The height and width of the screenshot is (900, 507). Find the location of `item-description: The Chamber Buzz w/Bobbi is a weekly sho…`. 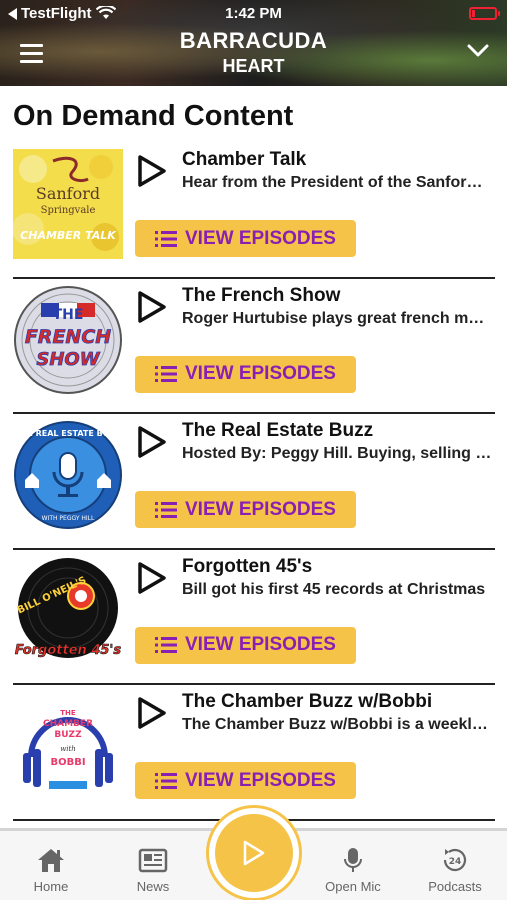

item-description: The Chamber Buzz w/Bobbi is a weekly sho… is located at coordinates (337, 724).